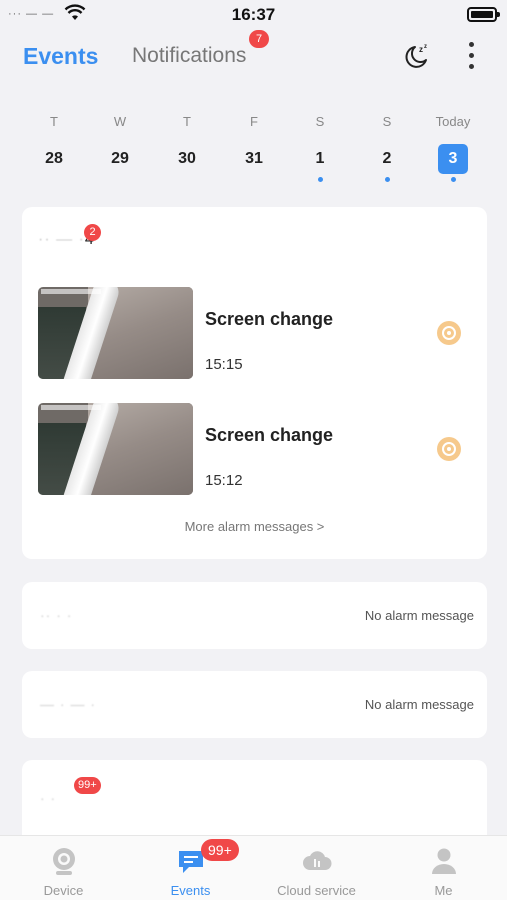  I want to click on day-2: S 2, so click(387, 149).